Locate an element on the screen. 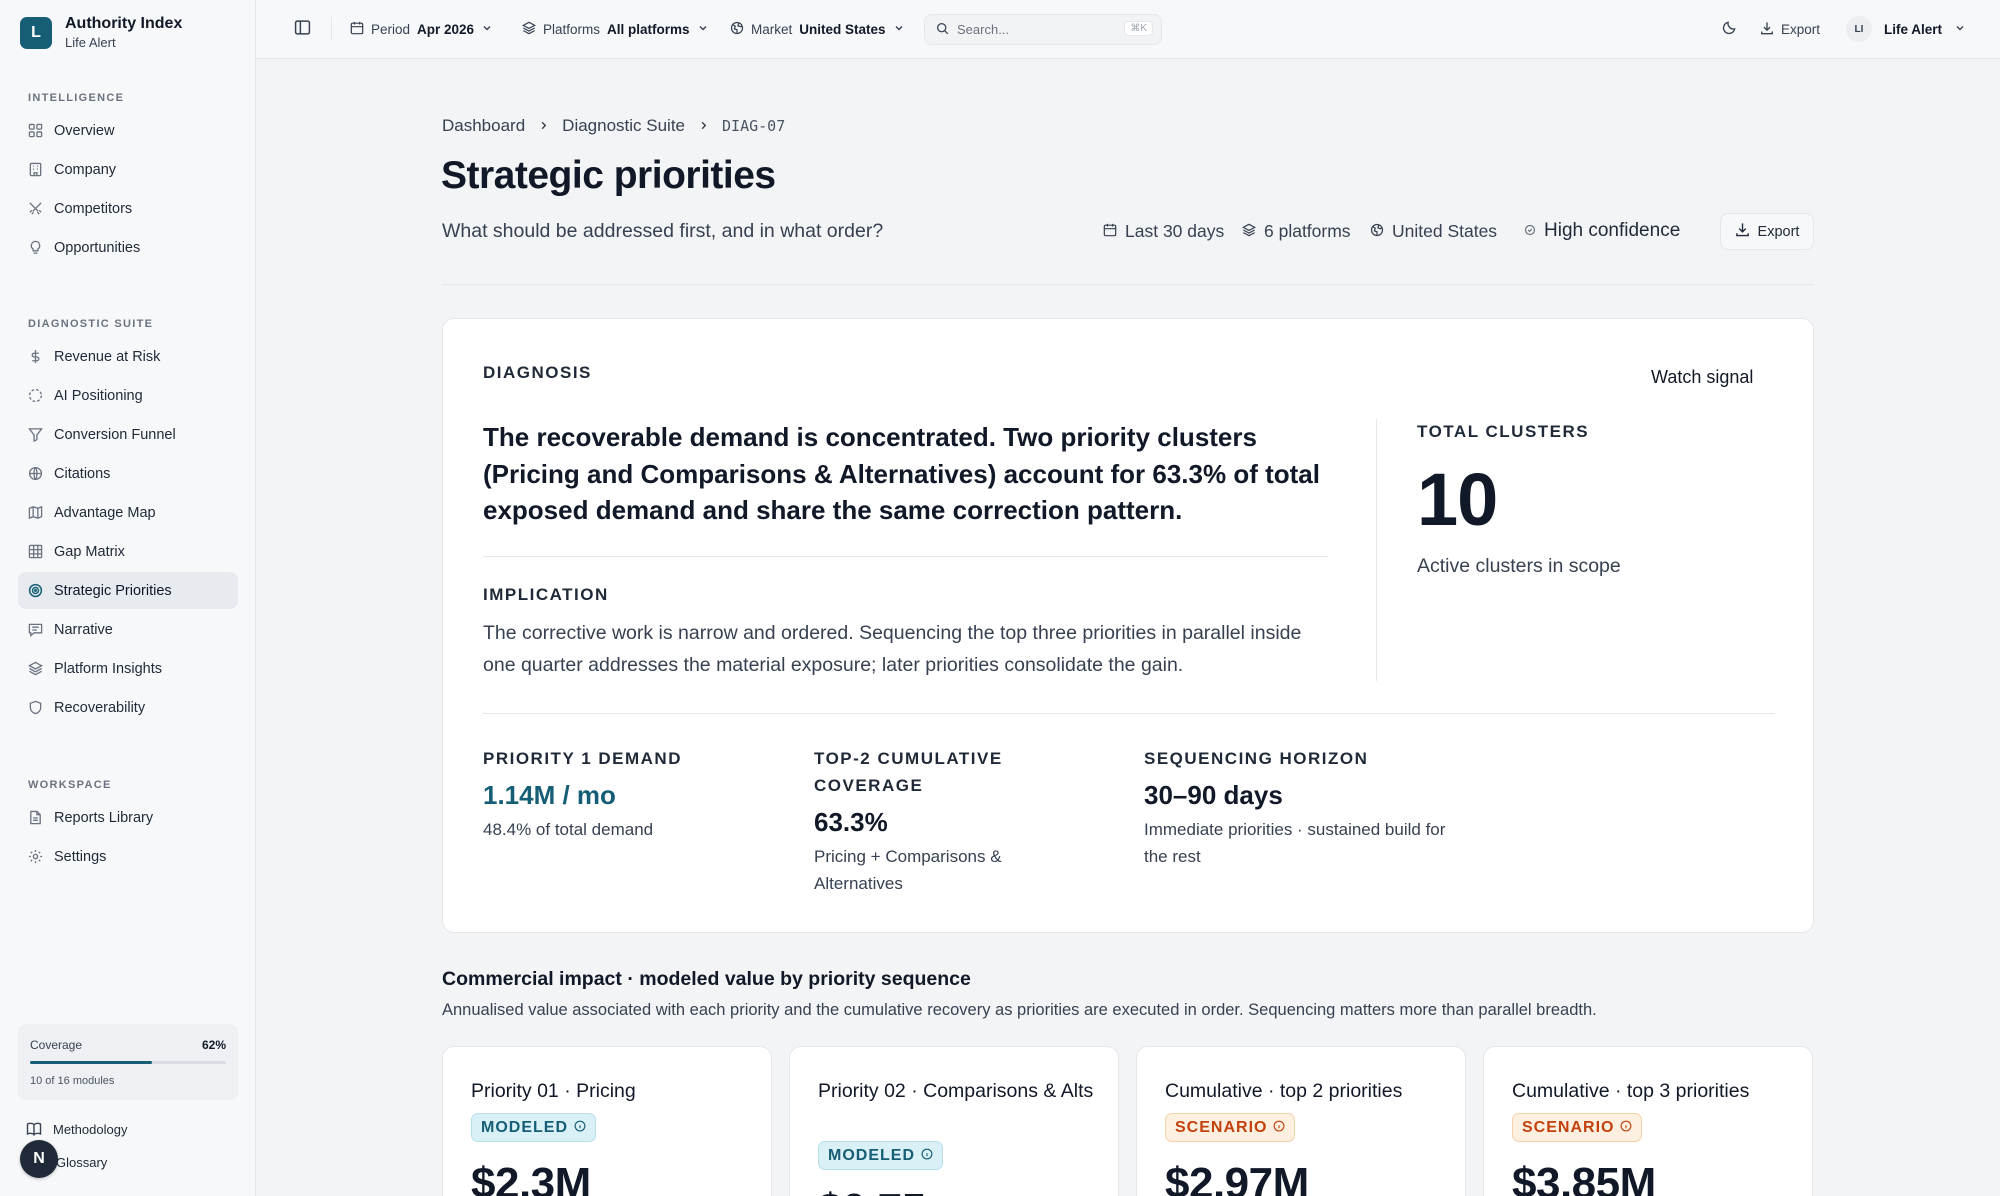 This screenshot has width=2000, height=1196. sidebar-item-recoverability: Recoverability is located at coordinates (128, 707).